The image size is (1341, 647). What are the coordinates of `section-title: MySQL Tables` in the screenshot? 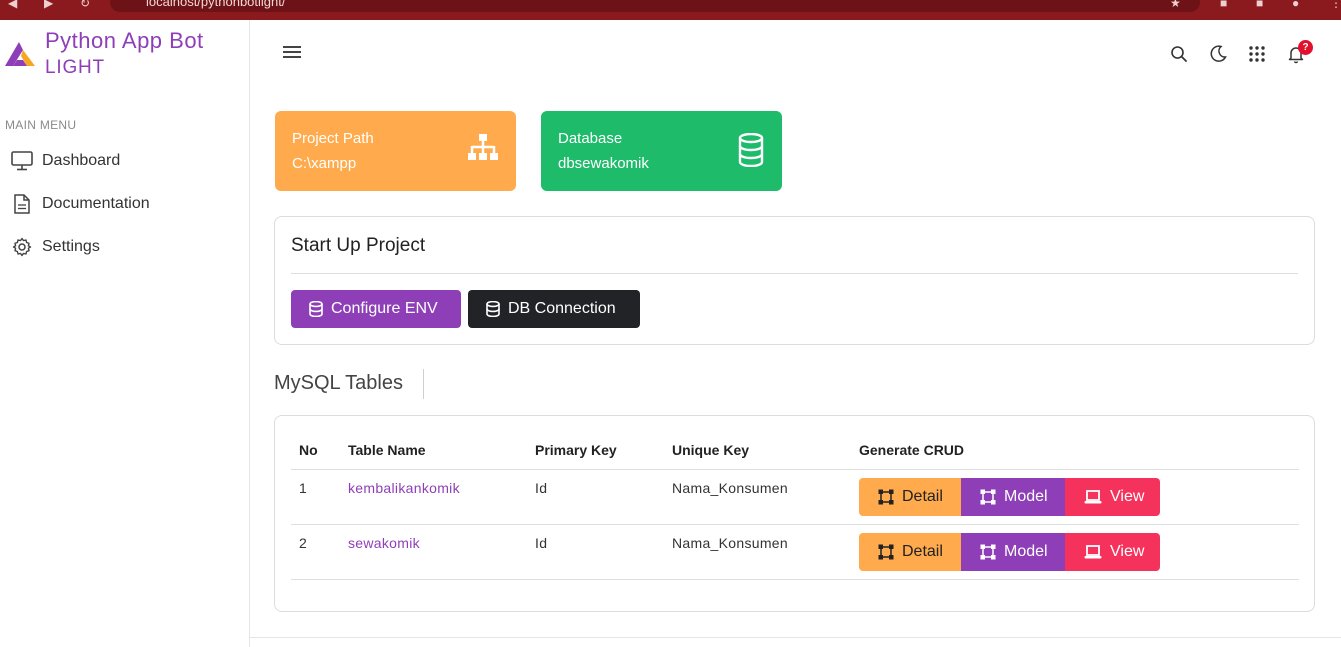 It's located at (338, 383).